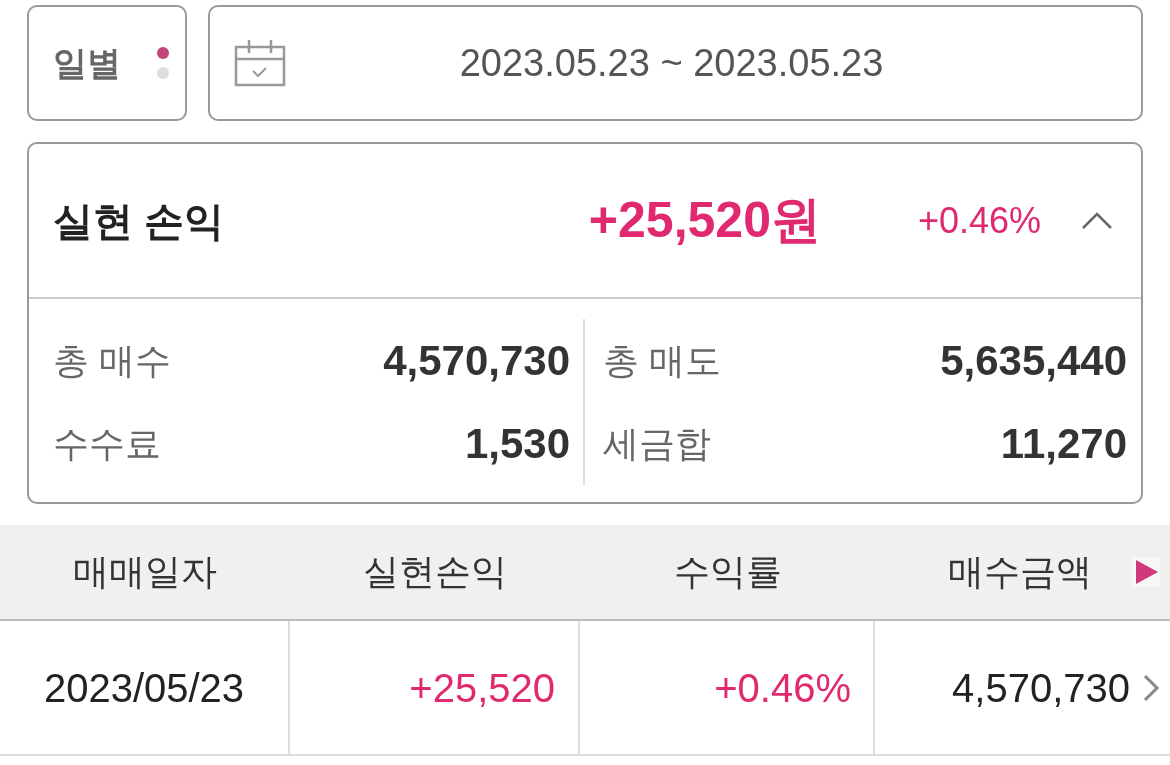  What do you see at coordinates (1146, 572) in the screenshot?
I see `triangle-right-icon` at bounding box center [1146, 572].